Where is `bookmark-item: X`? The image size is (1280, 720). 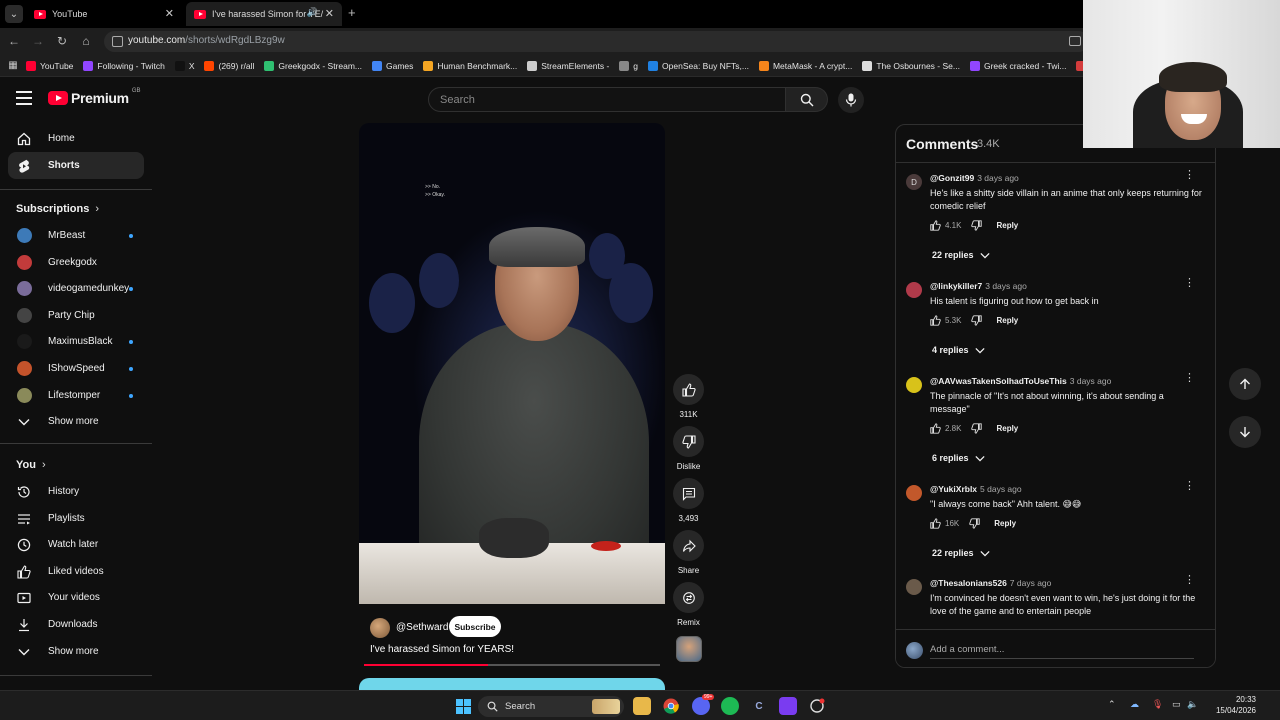 bookmark-item: X is located at coordinates (184, 65).